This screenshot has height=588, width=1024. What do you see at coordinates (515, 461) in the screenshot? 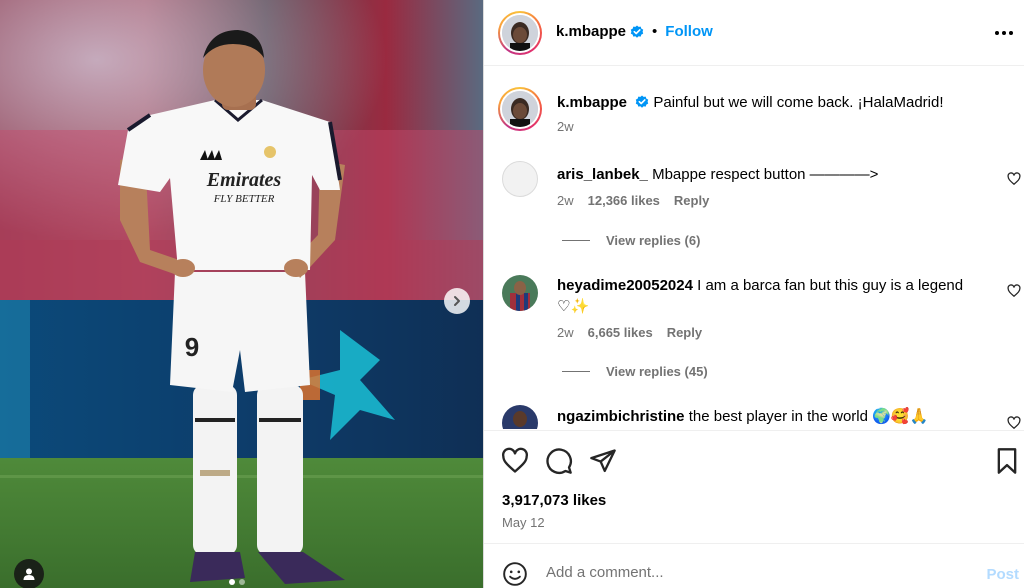
I see `like-heart-icon` at bounding box center [515, 461].